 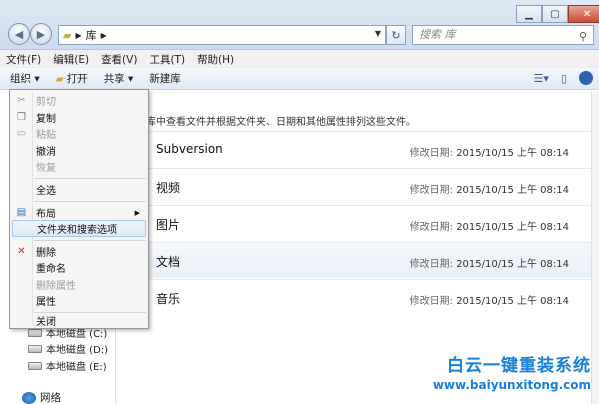 I want to click on library-row: 音乐 修改日期: 2015/10/15 上午 08:14, so click(x=353, y=297).